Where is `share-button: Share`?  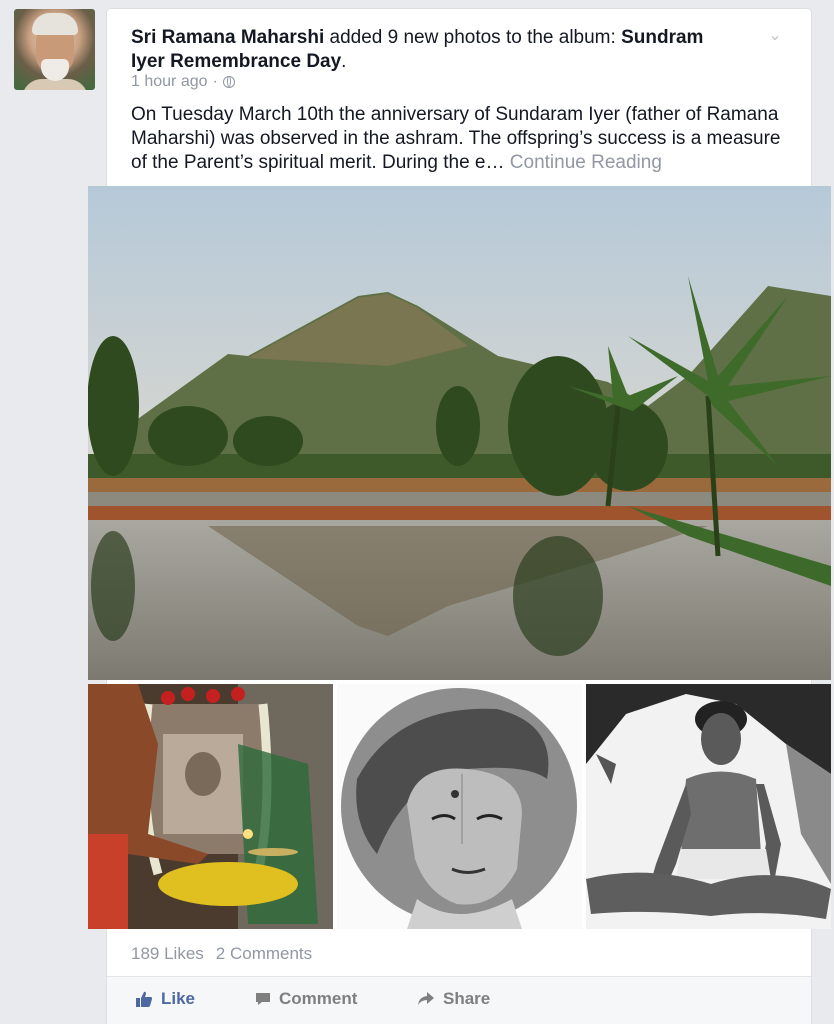 share-button: Share is located at coordinates (453, 999).